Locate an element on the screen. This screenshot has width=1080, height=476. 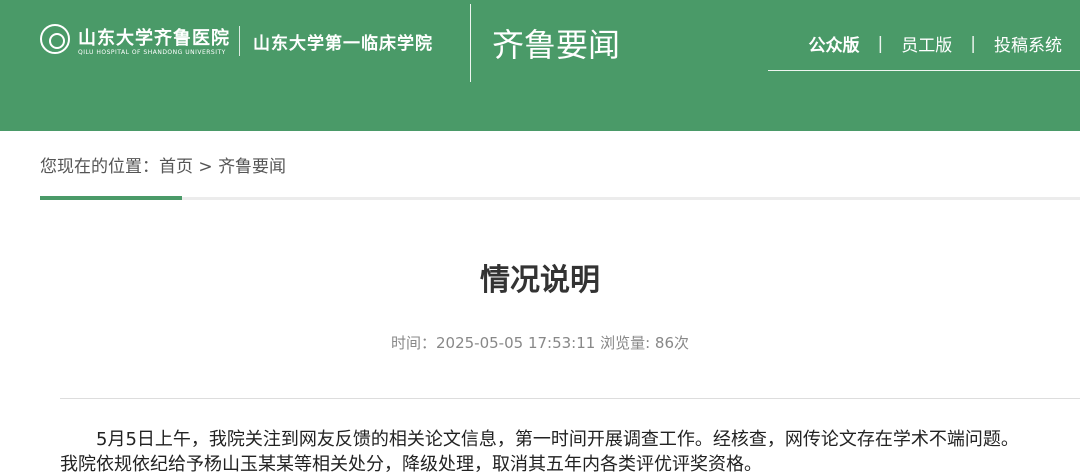
header-divider is located at coordinates (470, 43).